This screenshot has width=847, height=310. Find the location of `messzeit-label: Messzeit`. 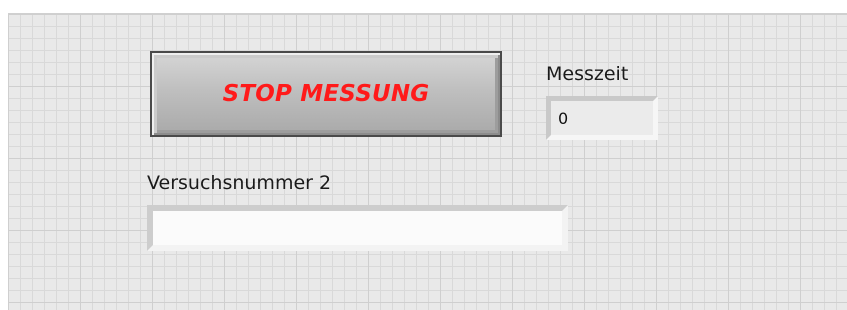

messzeit-label: Messzeit is located at coordinates (587, 74).